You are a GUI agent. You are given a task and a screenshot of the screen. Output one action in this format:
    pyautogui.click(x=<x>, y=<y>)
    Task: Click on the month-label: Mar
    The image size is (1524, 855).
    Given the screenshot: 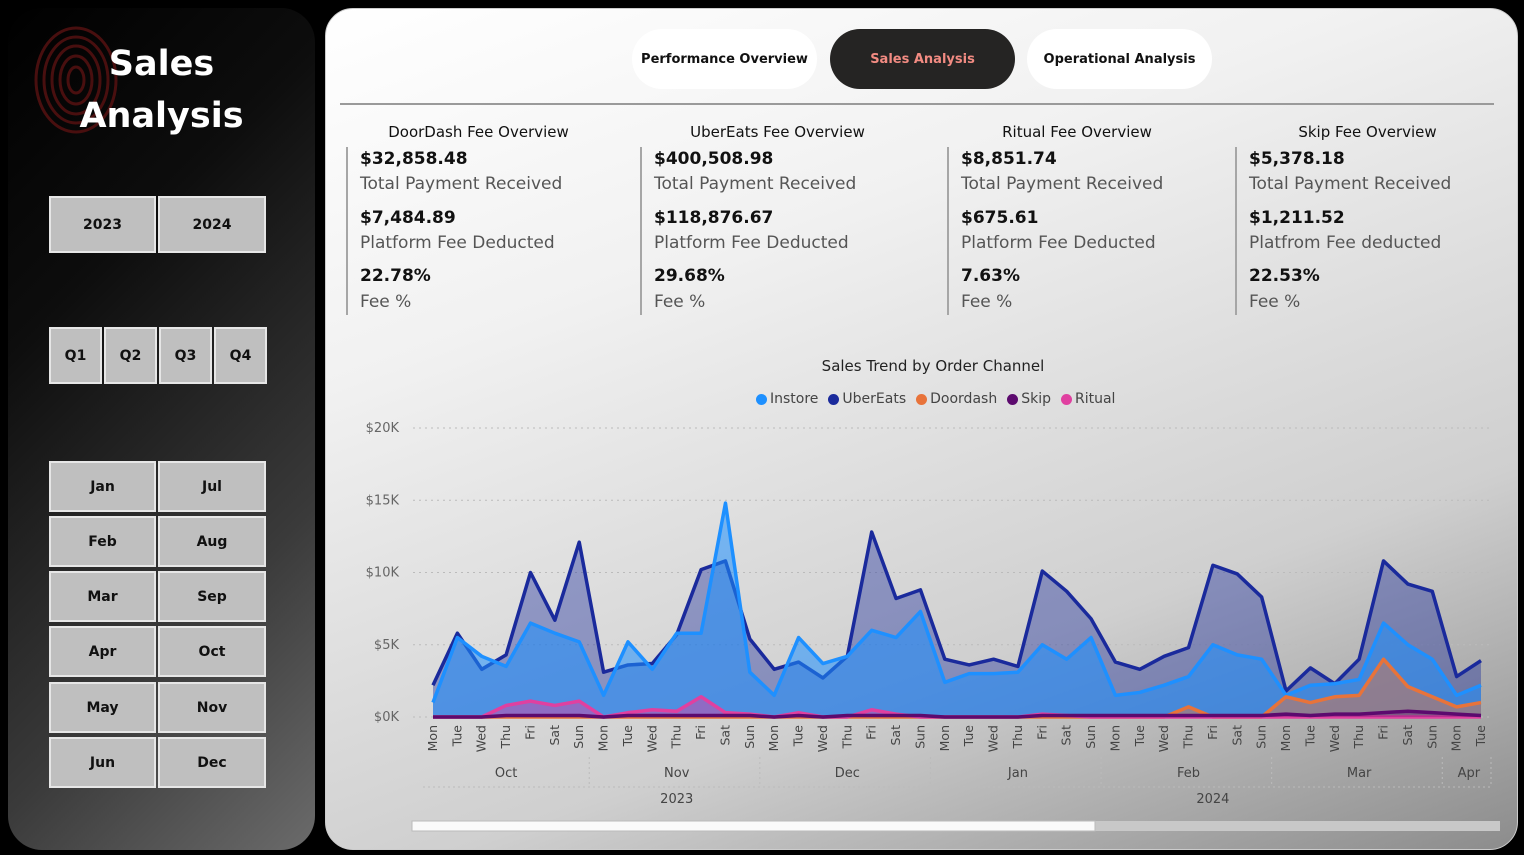 What is the action you would take?
    pyautogui.click(x=1359, y=773)
    